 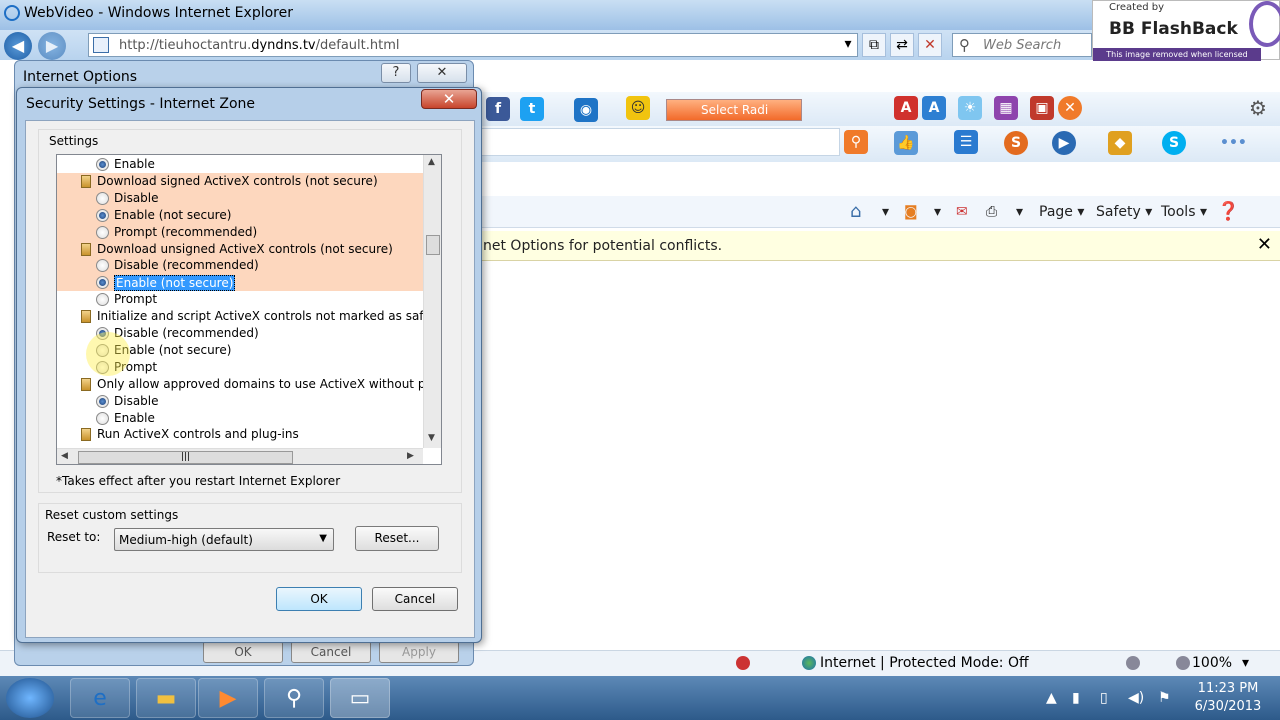 What do you see at coordinates (902, 45) in the screenshot?
I see `refresh-icon: ⇄` at bounding box center [902, 45].